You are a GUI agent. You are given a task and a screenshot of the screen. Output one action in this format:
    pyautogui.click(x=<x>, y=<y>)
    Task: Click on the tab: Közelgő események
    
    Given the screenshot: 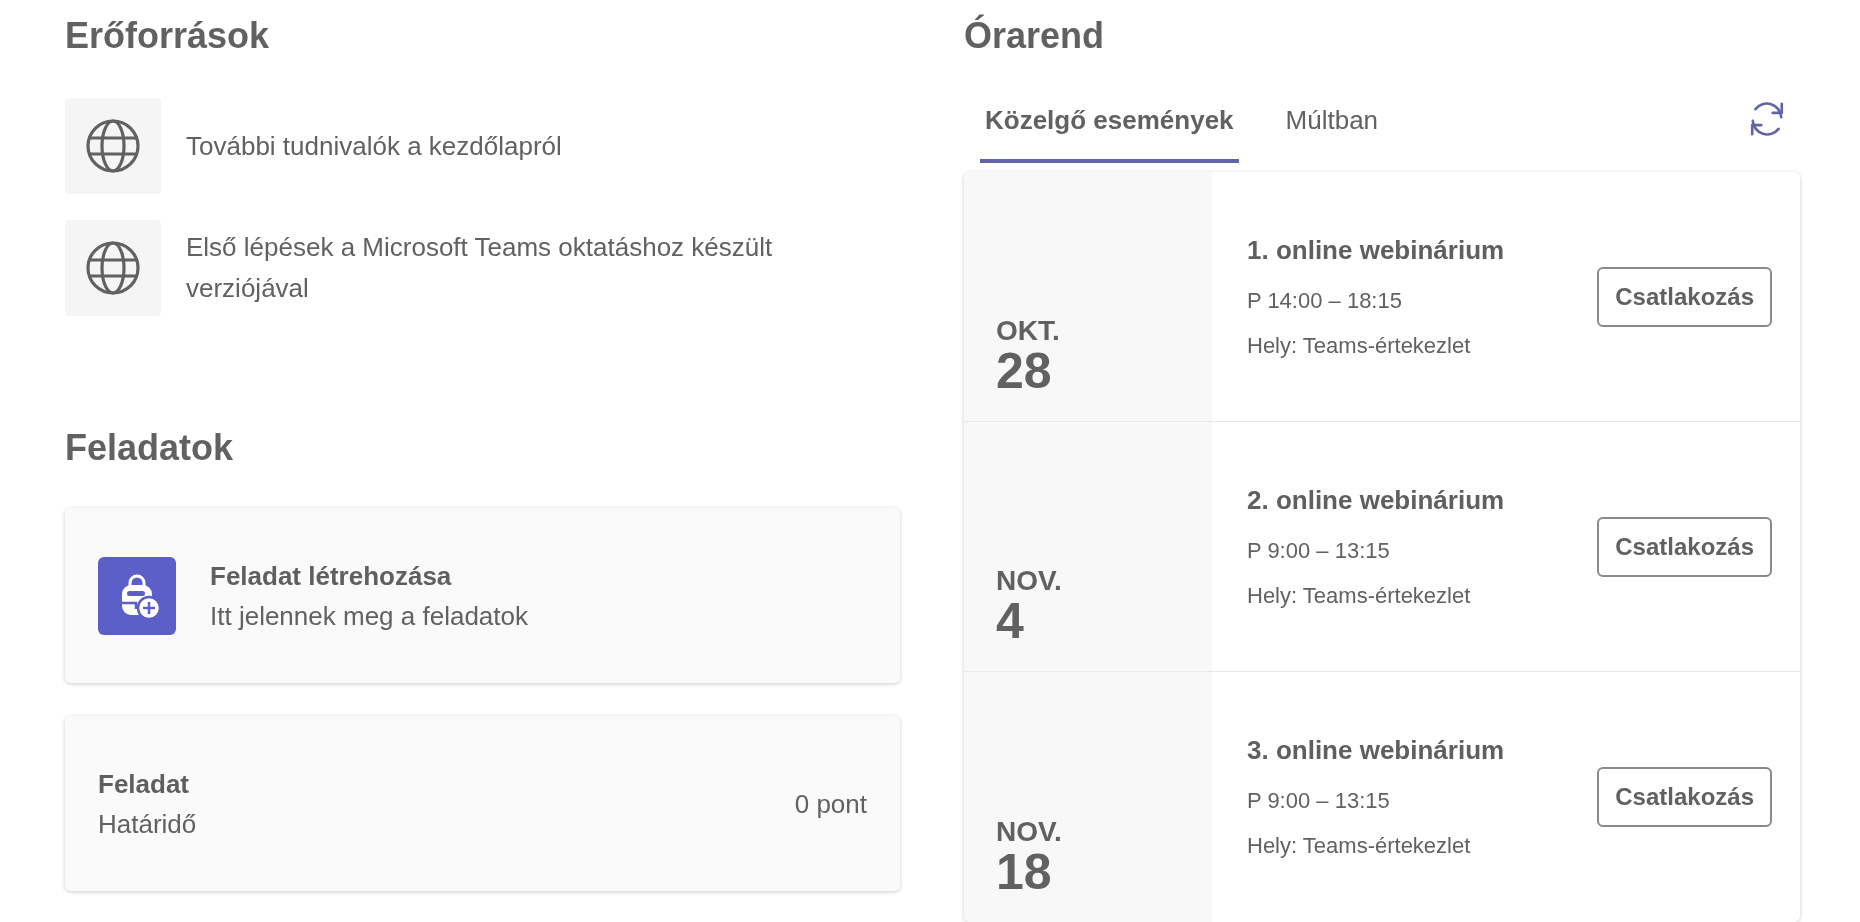 What is the action you would take?
    pyautogui.click(x=1109, y=134)
    